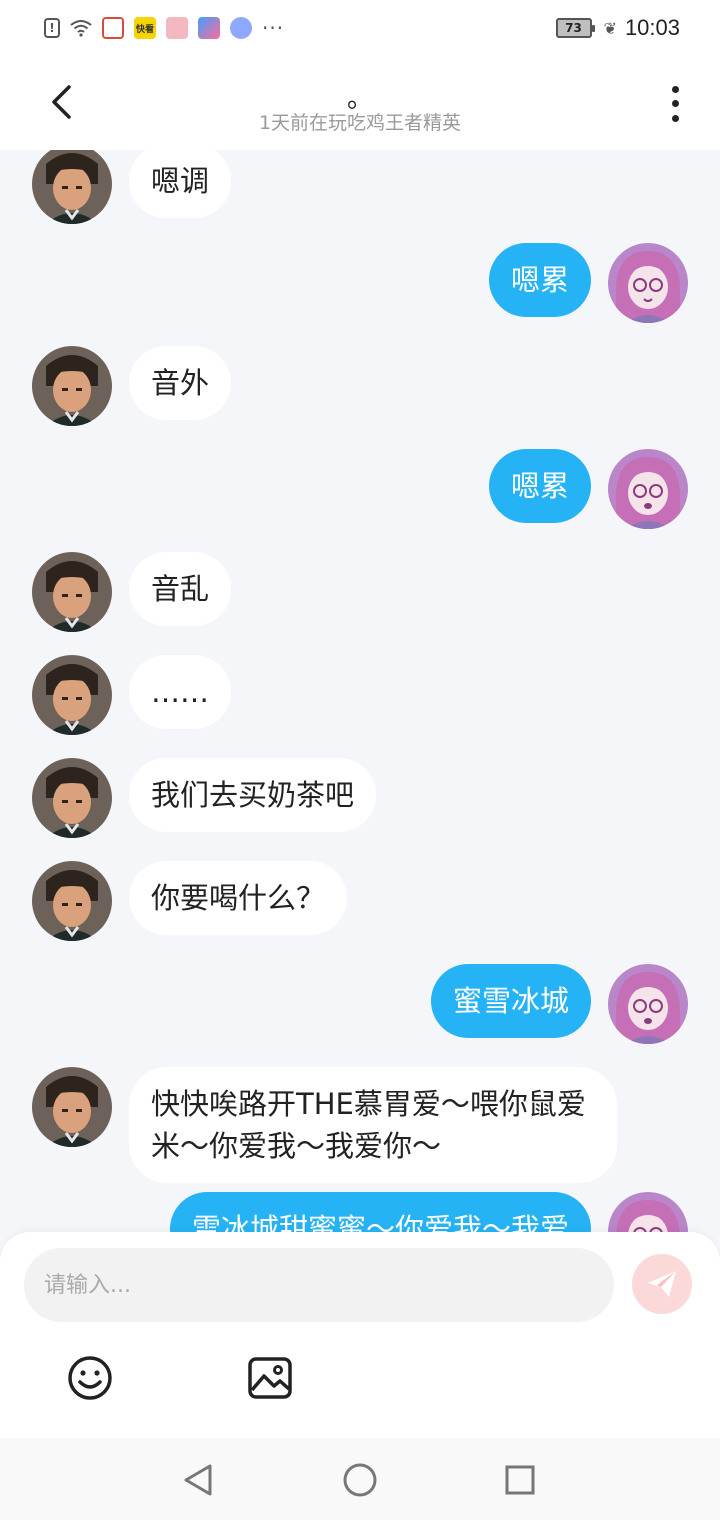 The height and width of the screenshot is (1520, 720). I want to click on message-received: 音乱, so click(132, 592).